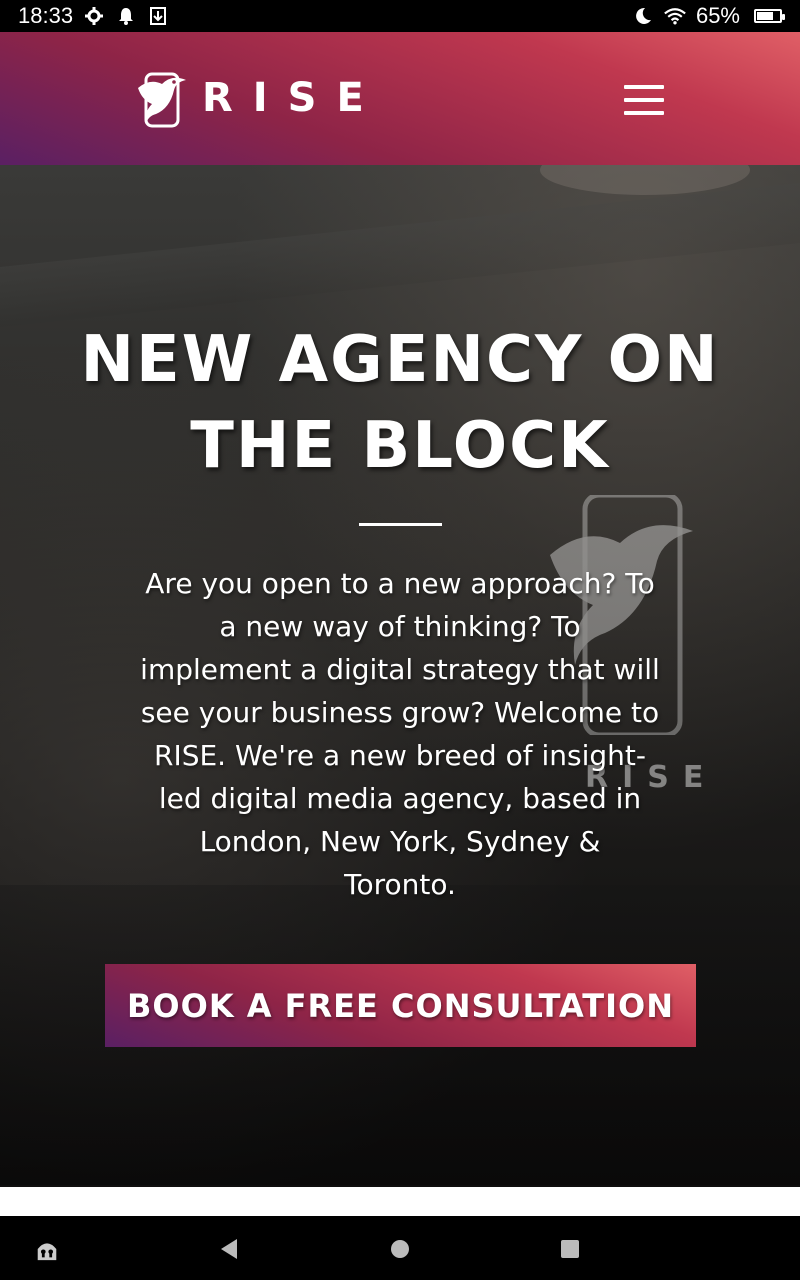 Image resolution: width=800 pixels, height=1280 pixels. I want to click on navigation-bar, so click(400, 1248).